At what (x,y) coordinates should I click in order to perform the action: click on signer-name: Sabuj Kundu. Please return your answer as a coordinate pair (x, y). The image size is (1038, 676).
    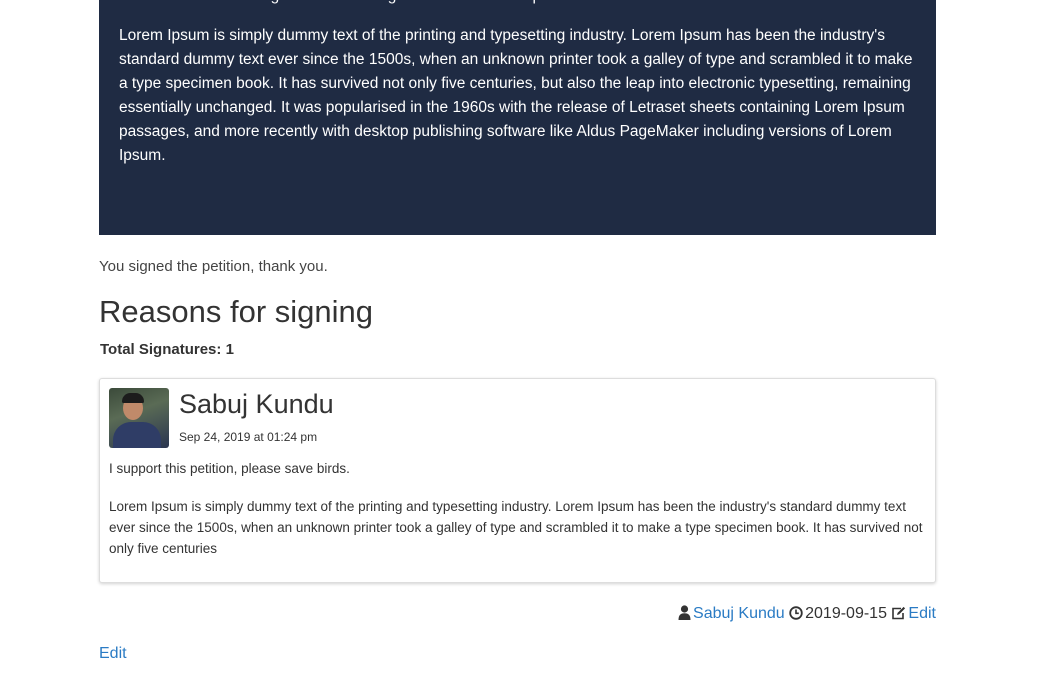
    Looking at the image, I should click on (256, 404).